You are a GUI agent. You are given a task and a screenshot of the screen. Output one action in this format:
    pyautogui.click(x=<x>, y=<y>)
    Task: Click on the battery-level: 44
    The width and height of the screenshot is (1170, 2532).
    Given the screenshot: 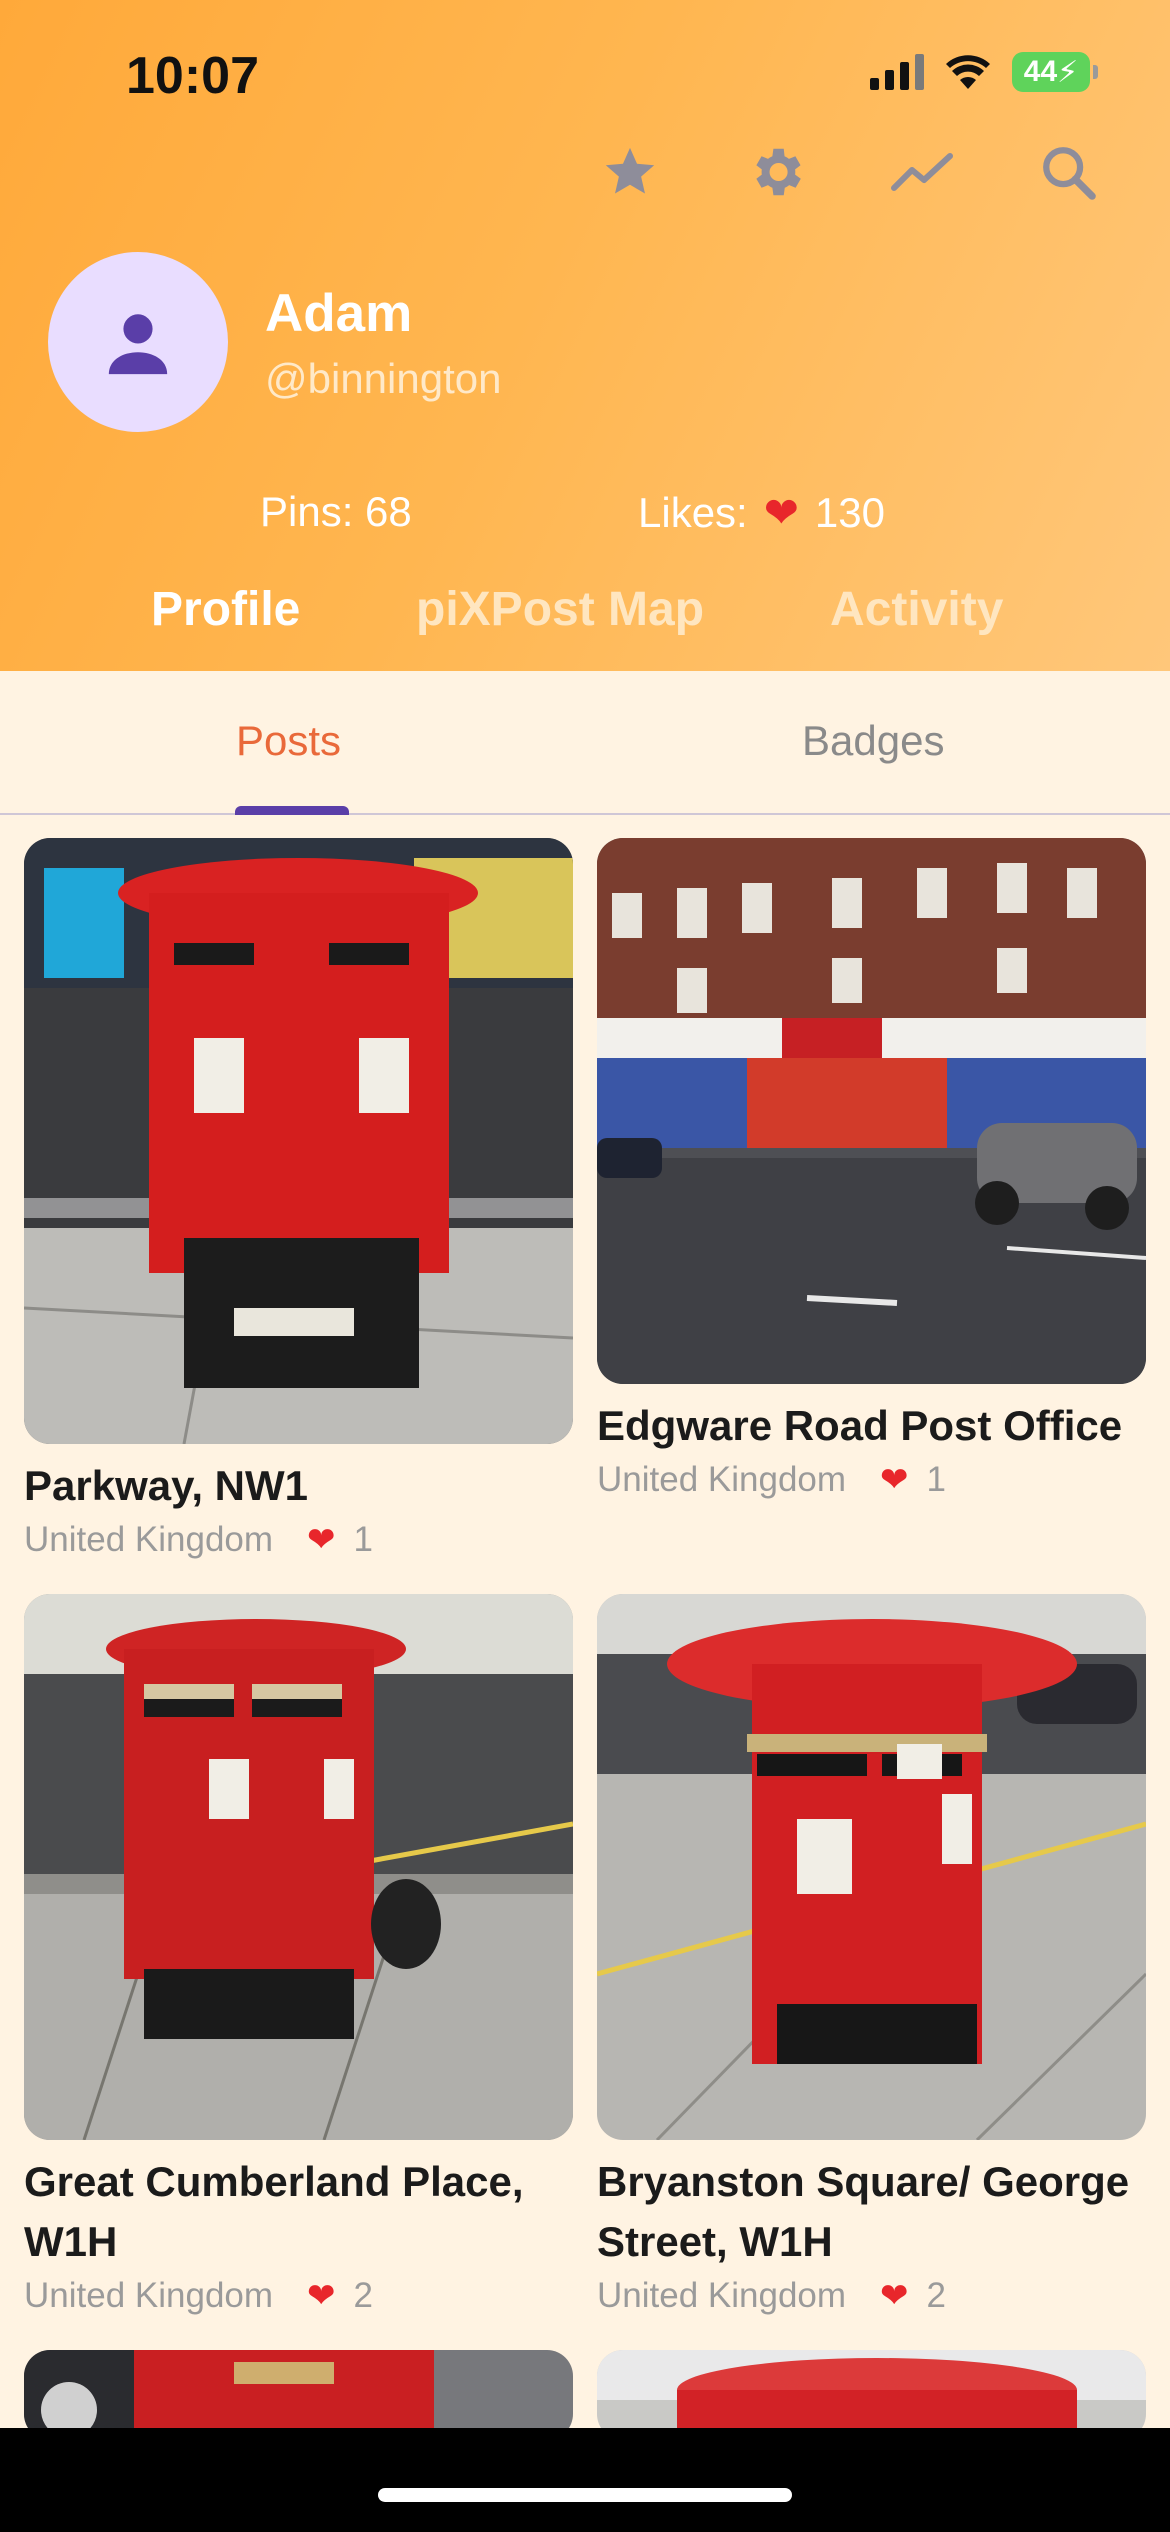 What is the action you would take?
    pyautogui.click(x=1040, y=71)
    